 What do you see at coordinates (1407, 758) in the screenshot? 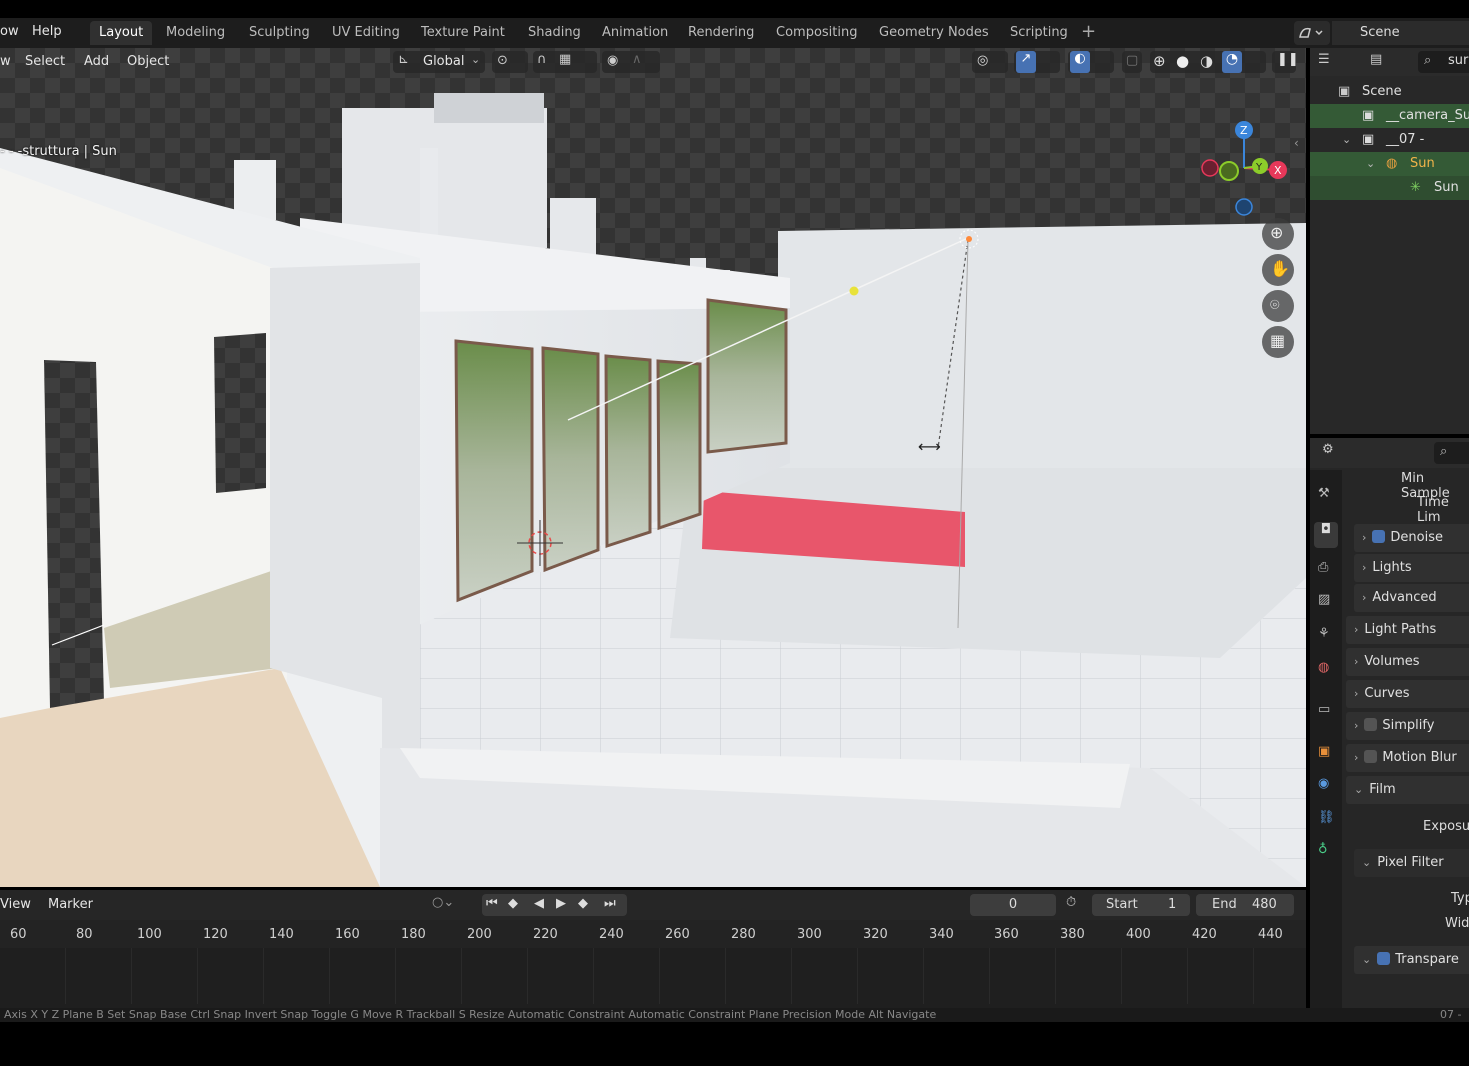
I see `panel-motion-blur: › Motion Blur` at bounding box center [1407, 758].